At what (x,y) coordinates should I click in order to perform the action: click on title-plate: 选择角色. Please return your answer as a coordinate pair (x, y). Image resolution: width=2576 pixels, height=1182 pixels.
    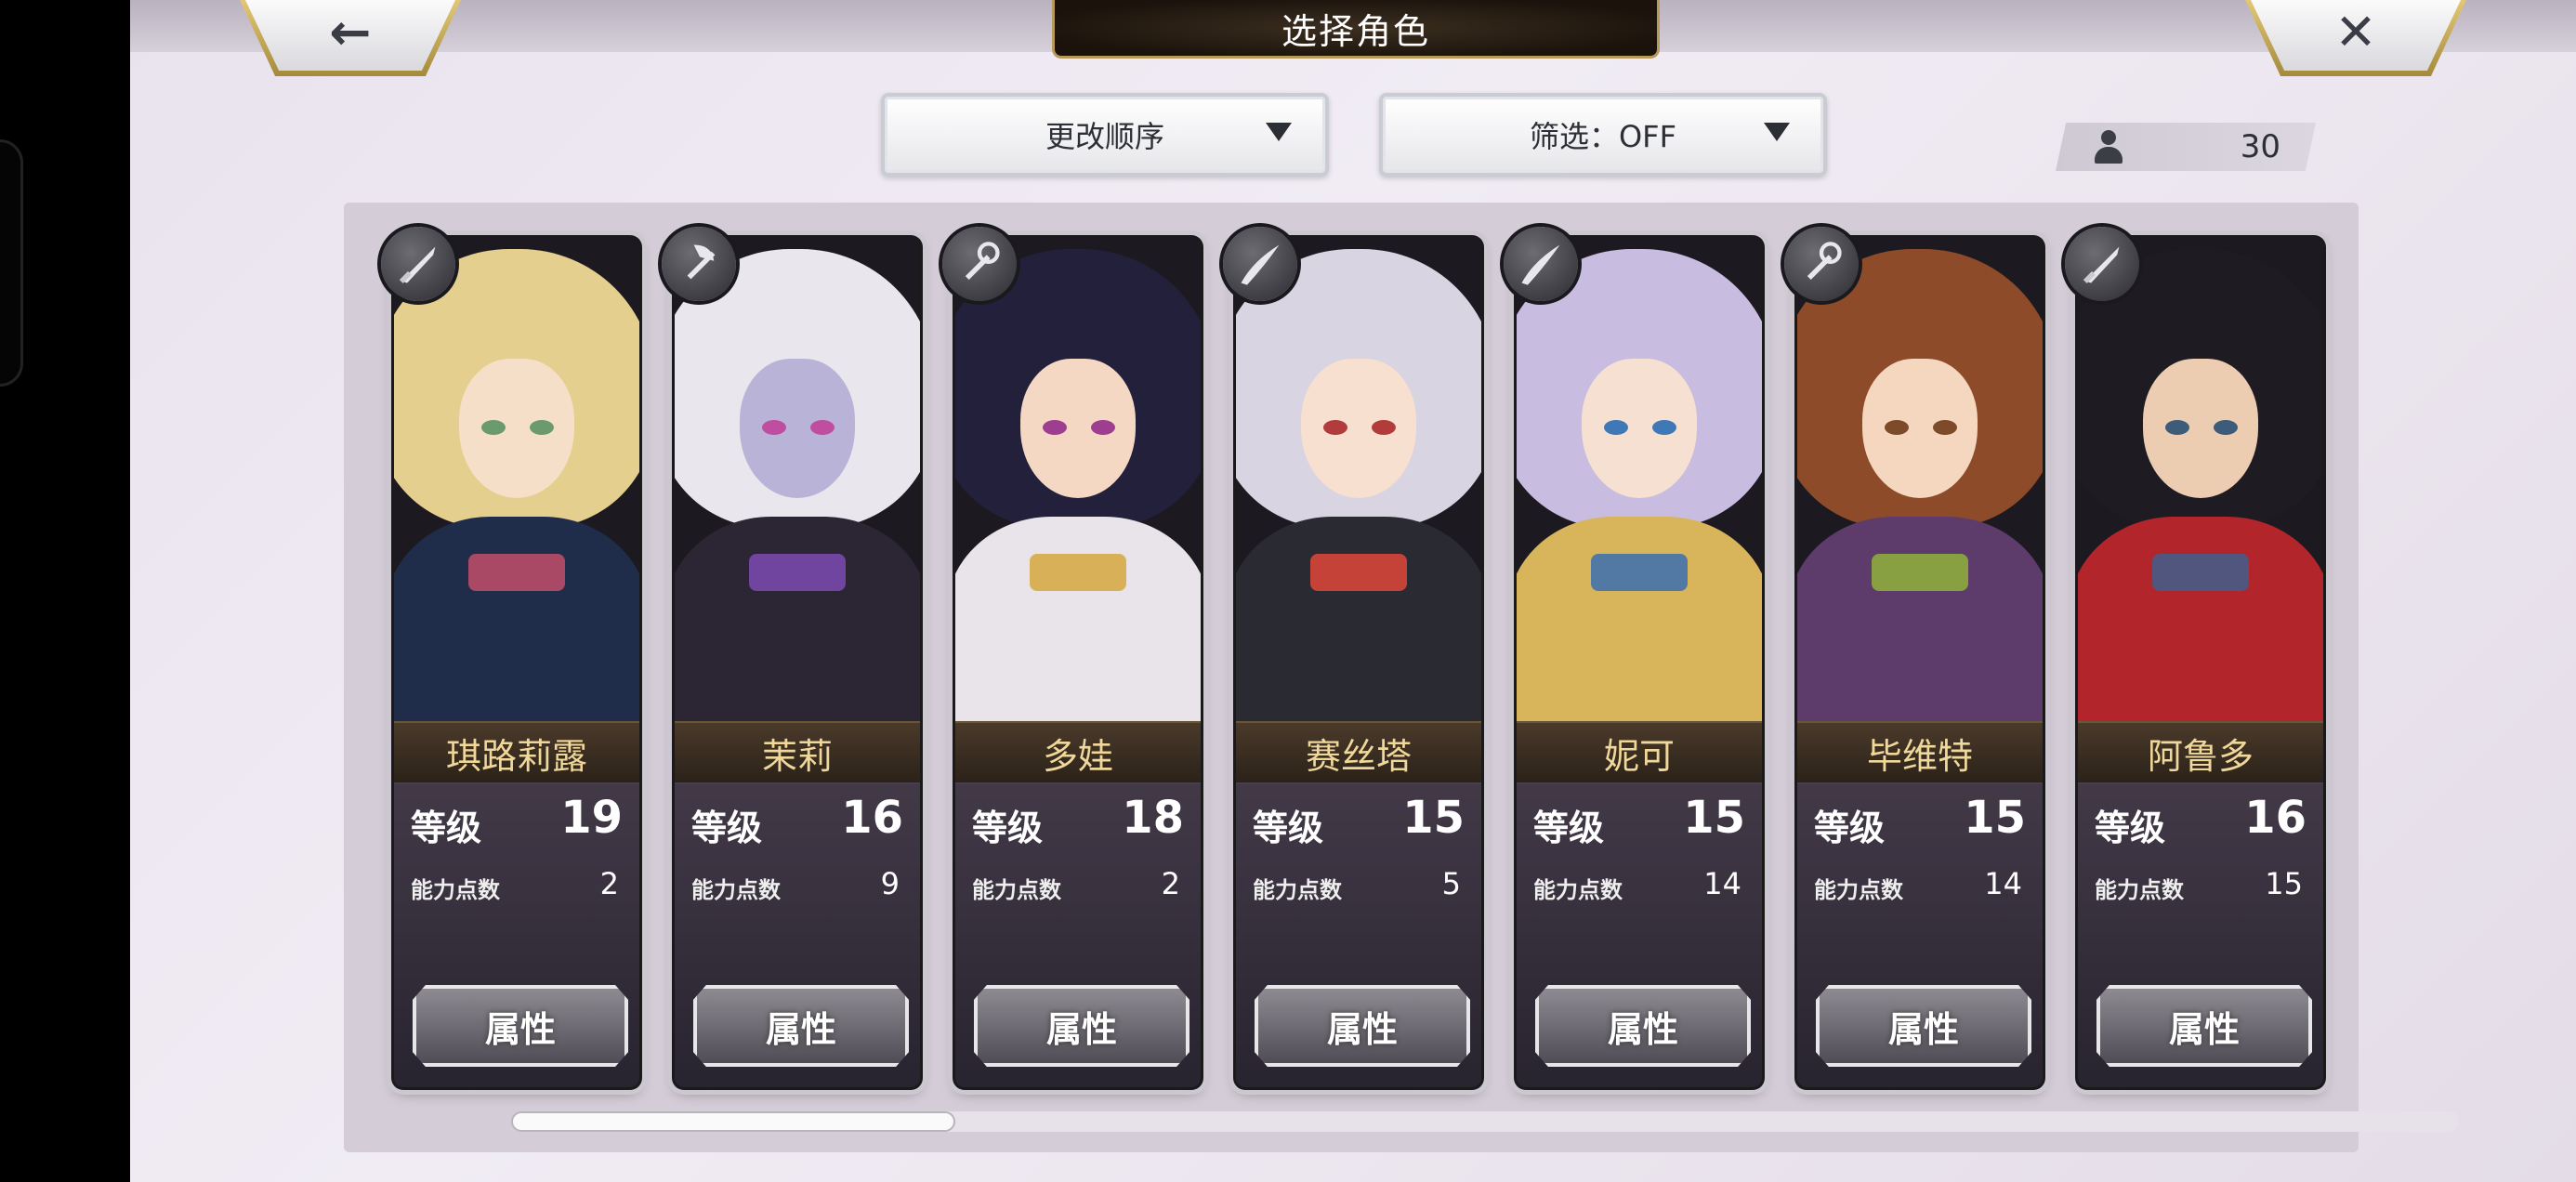
    Looking at the image, I should click on (1356, 29).